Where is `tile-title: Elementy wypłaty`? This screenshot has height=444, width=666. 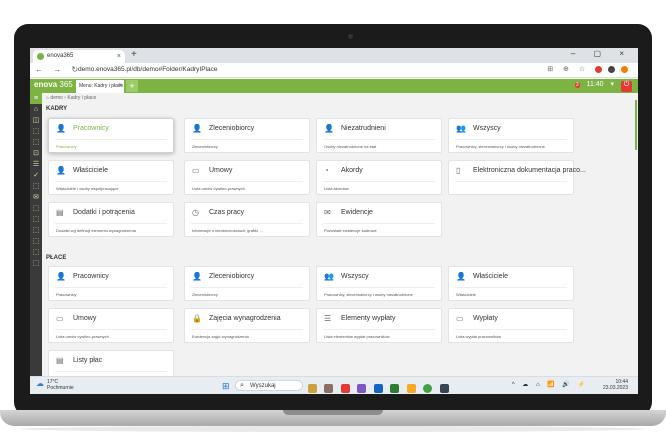 tile-title: Elementy wypłaty is located at coordinates (368, 318).